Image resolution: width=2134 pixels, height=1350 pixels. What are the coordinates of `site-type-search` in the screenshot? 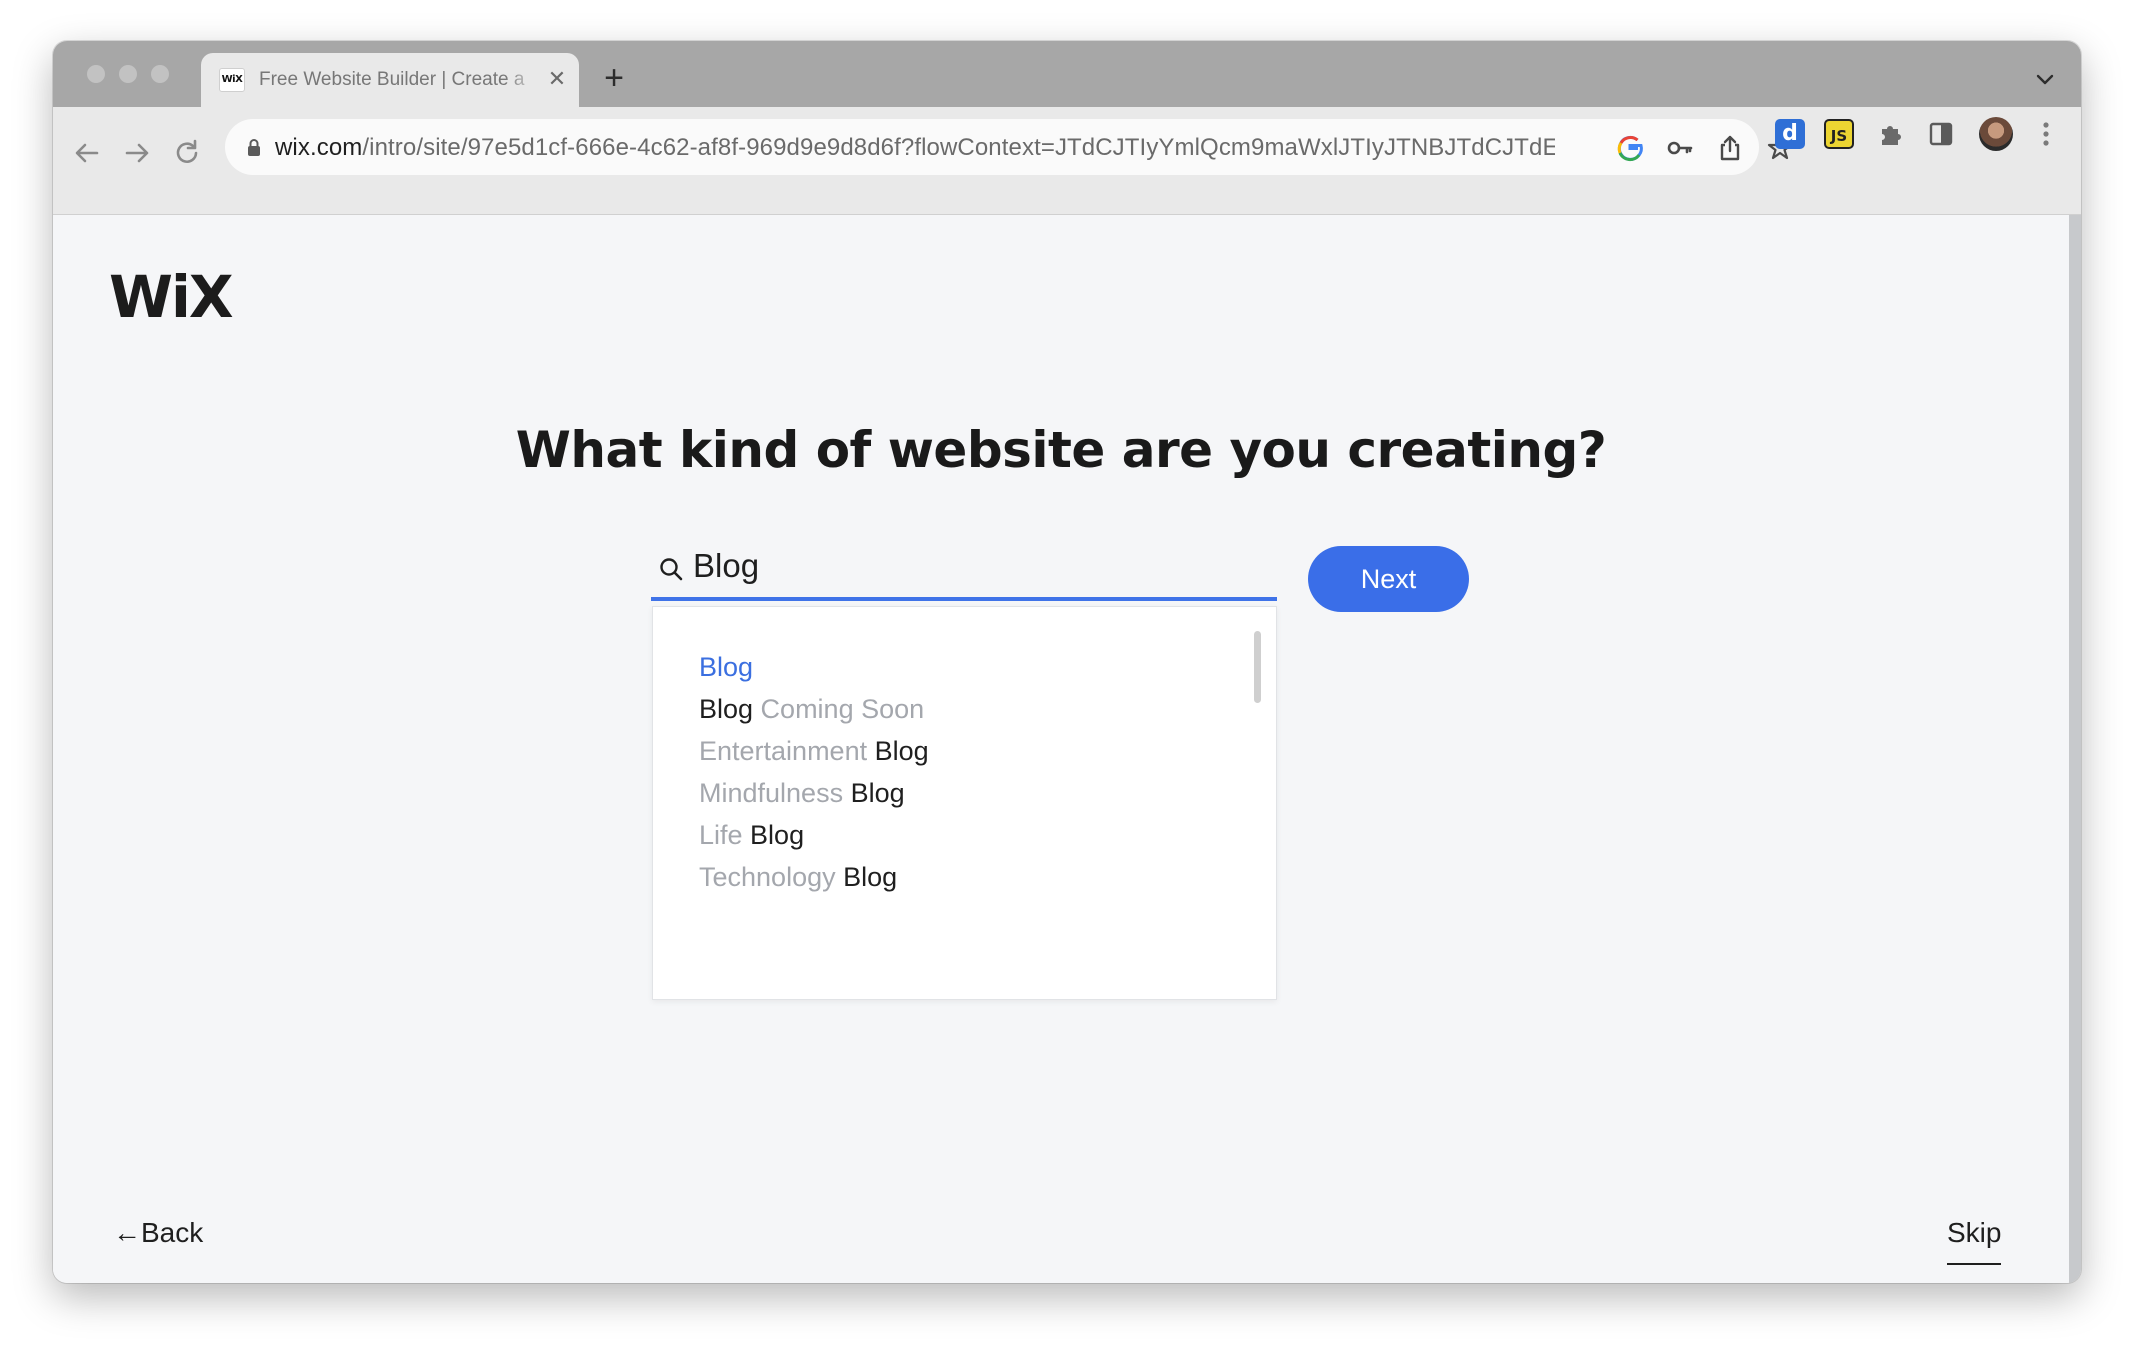 It's located at (964, 568).